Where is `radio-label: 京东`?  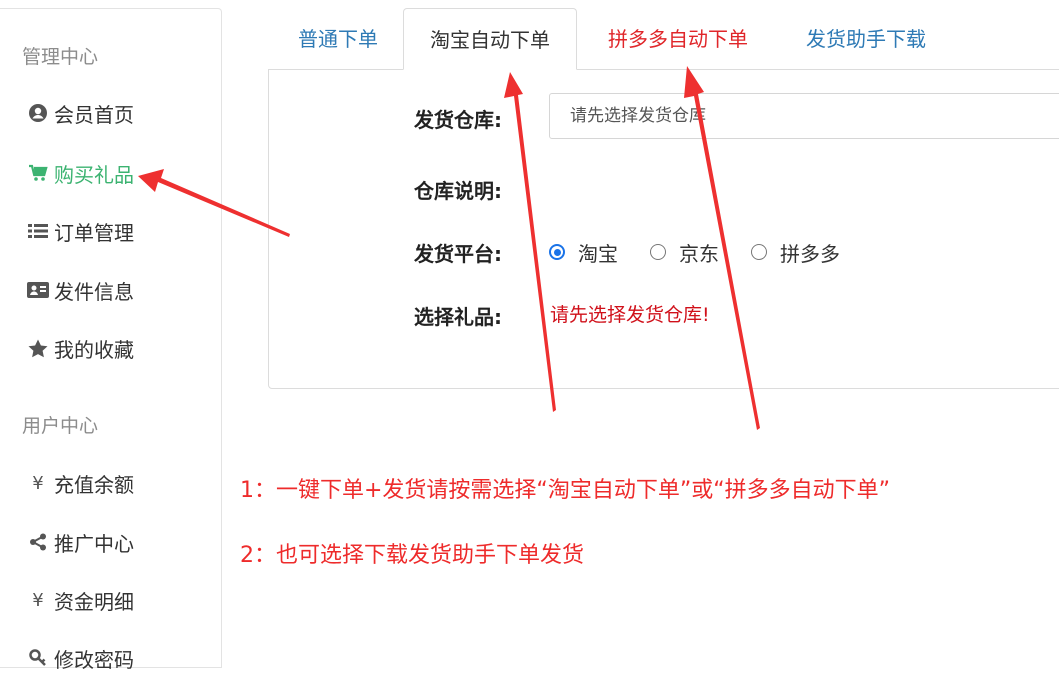
radio-label: 京东 is located at coordinates (699, 253).